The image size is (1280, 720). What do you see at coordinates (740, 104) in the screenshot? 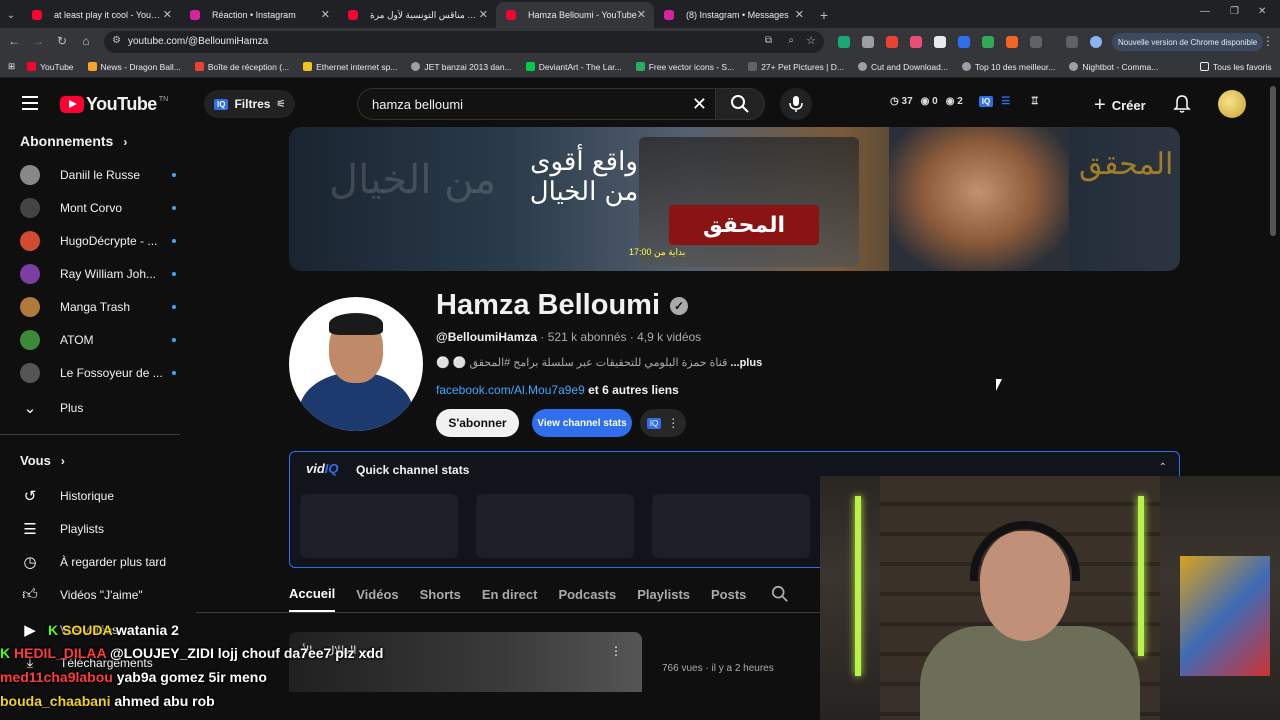
I see `search-button` at bounding box center [740, 104].